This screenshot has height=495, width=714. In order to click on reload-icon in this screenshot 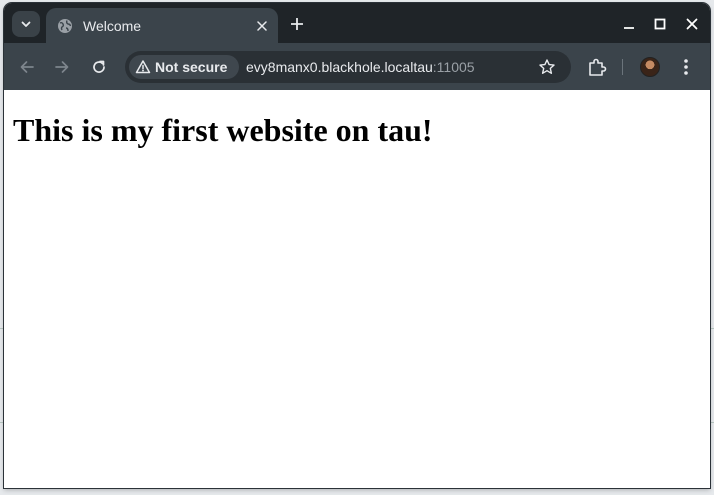, I will do `click(99, 66)`.